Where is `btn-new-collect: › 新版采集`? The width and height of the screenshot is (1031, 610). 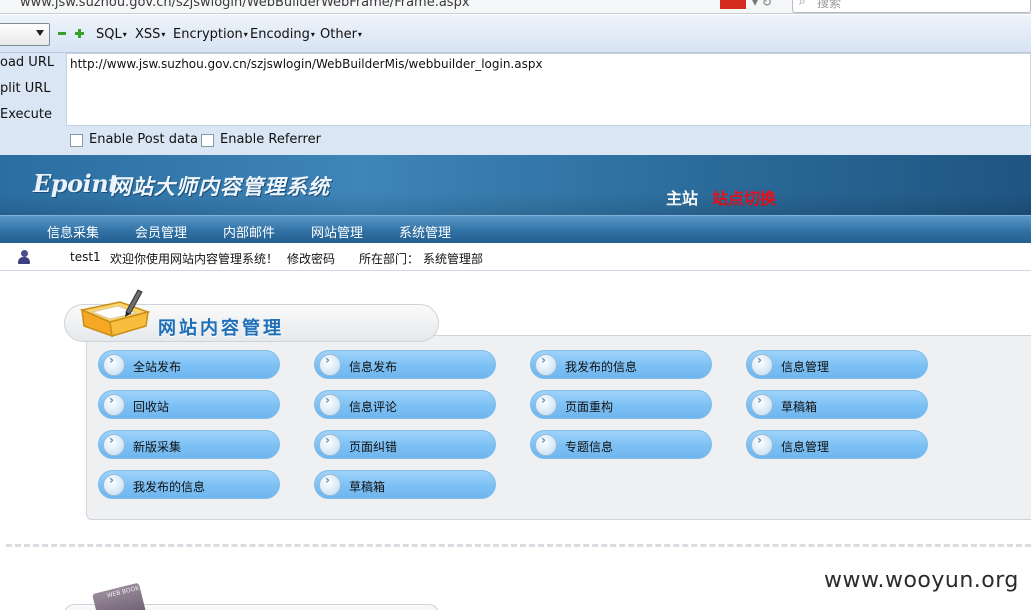
btn-new-collect: › 新版采集 is located at coordinates (189, 444).